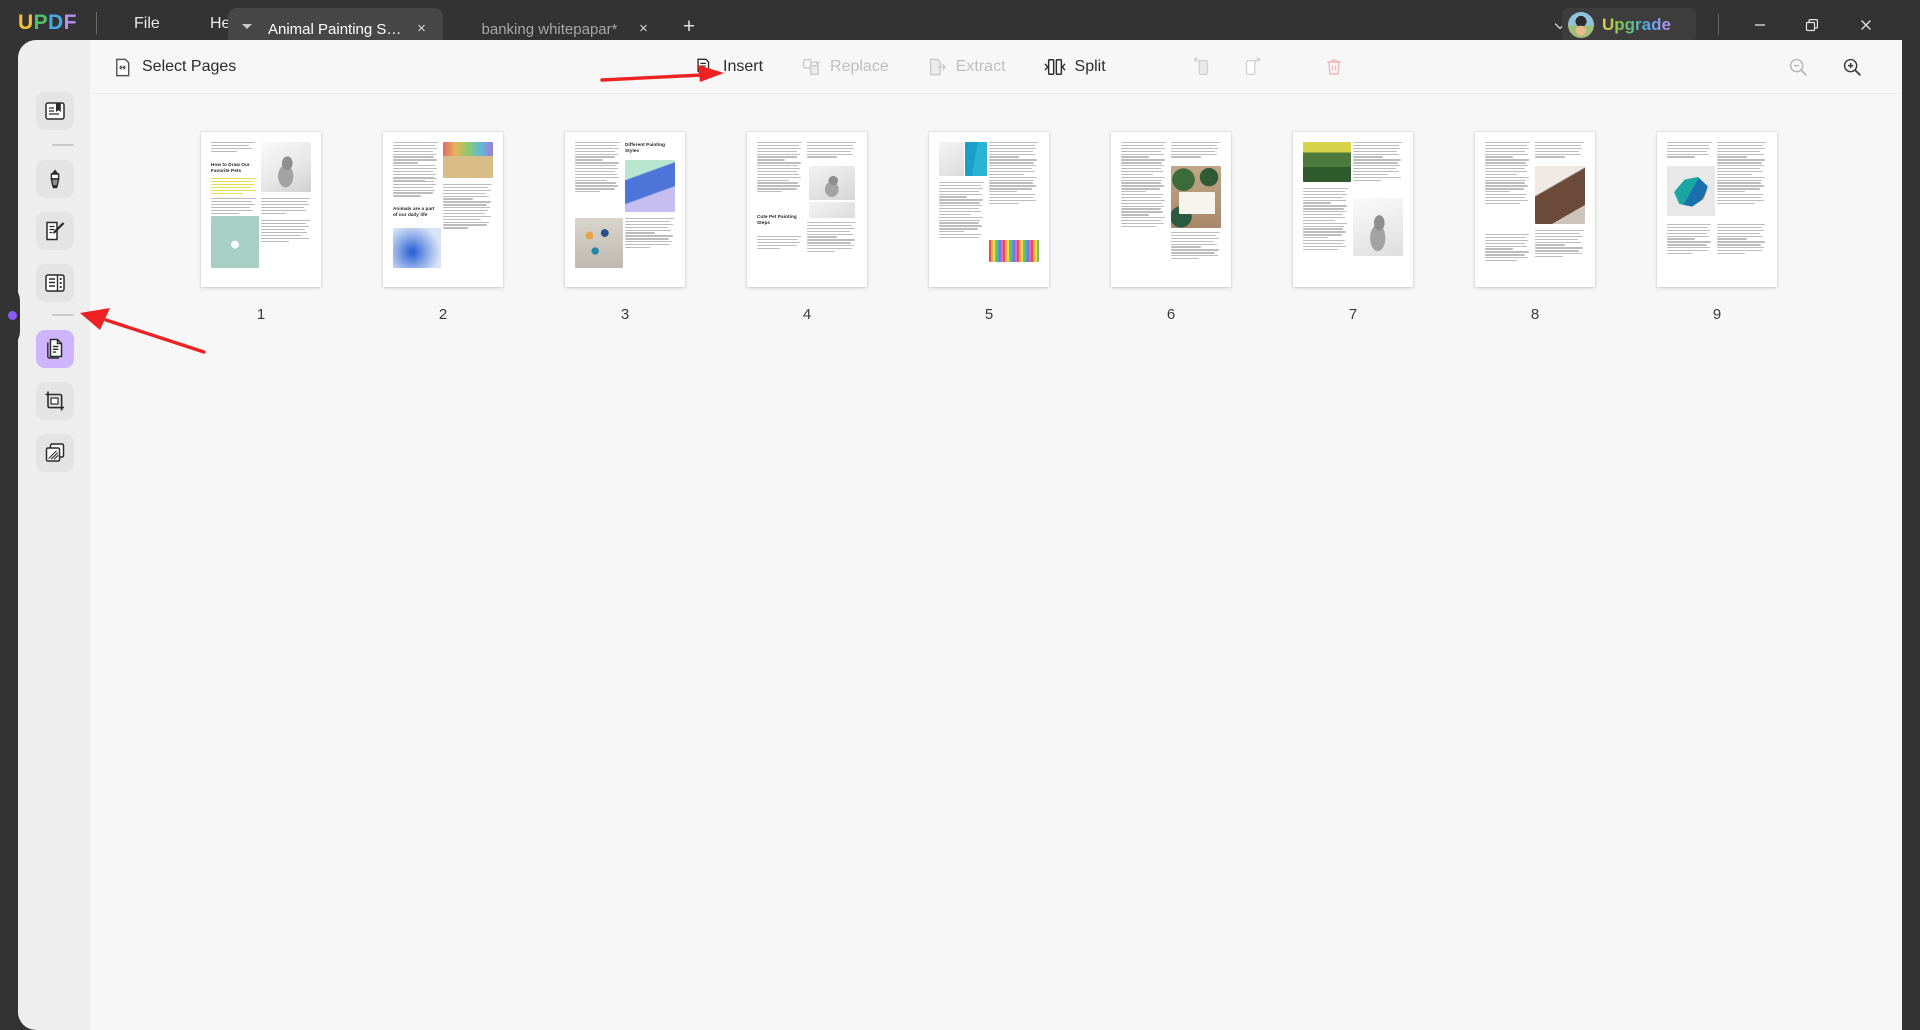 This screenshot has height=1030, width=1920. What do you see at coordinates (123, 67) in the screenshot?
I see `select-pages-icon` at bounding box center [123, 67].